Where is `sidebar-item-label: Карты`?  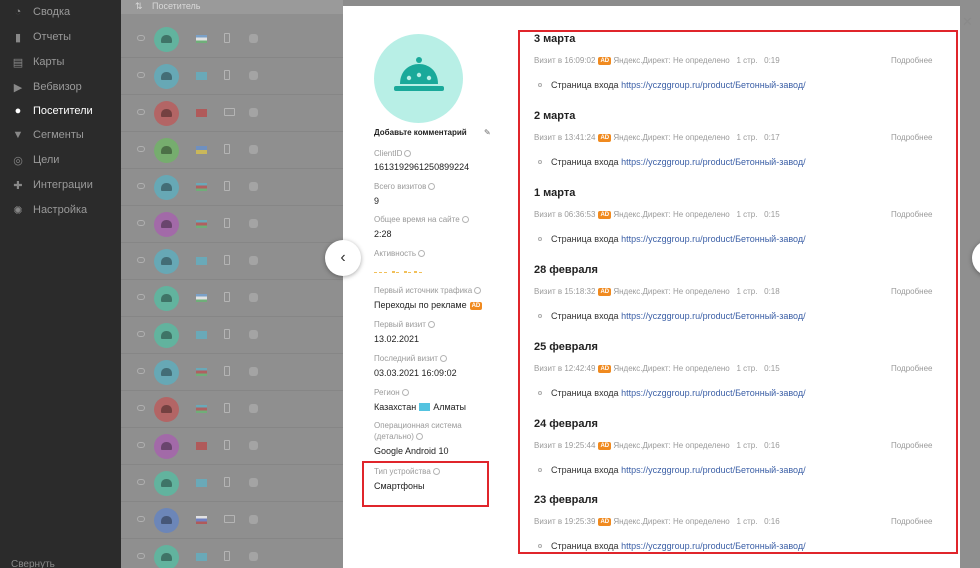 sidebar-item-label: Карты is located at coordinates (49, 62).